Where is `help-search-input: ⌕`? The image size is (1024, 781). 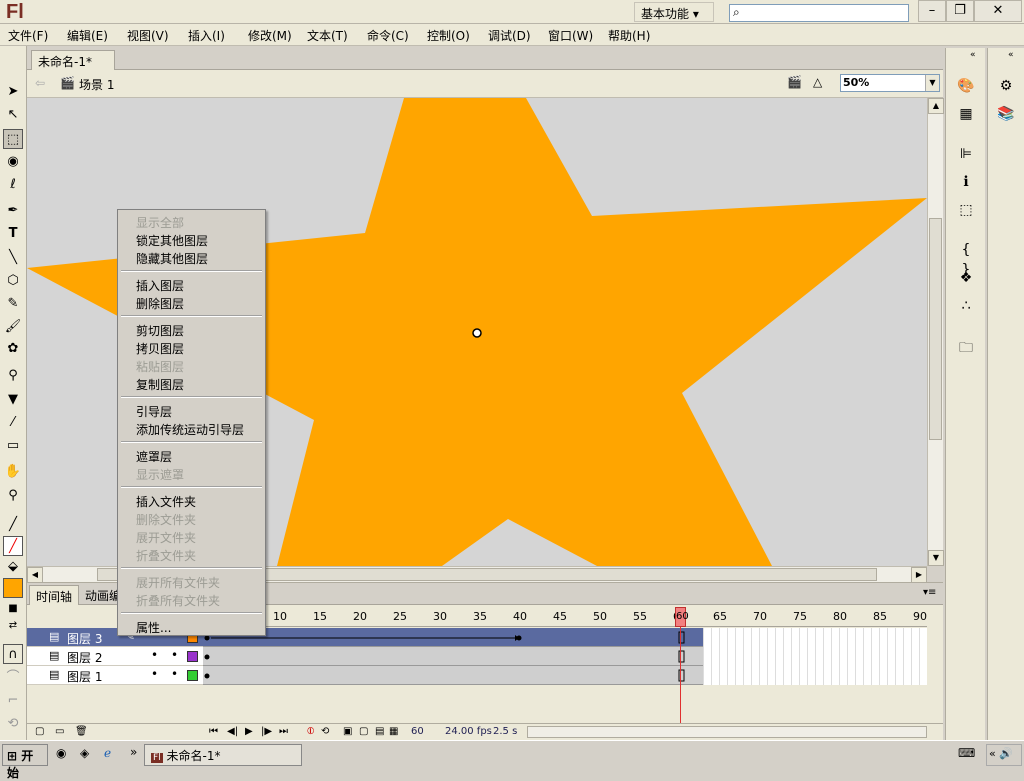
help-search-input: ⌕ is located at coordinates (819, 13).